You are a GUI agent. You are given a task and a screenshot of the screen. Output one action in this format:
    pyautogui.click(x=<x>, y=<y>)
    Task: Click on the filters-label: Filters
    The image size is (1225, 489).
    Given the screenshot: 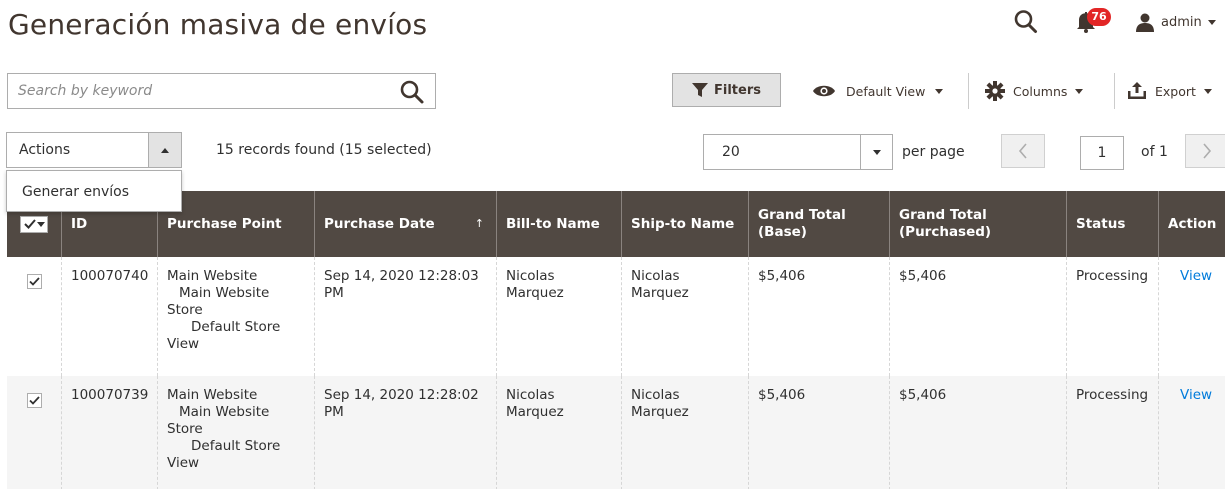 What is the action you would take?
    pyautogui.click(x=737, y=90)
    